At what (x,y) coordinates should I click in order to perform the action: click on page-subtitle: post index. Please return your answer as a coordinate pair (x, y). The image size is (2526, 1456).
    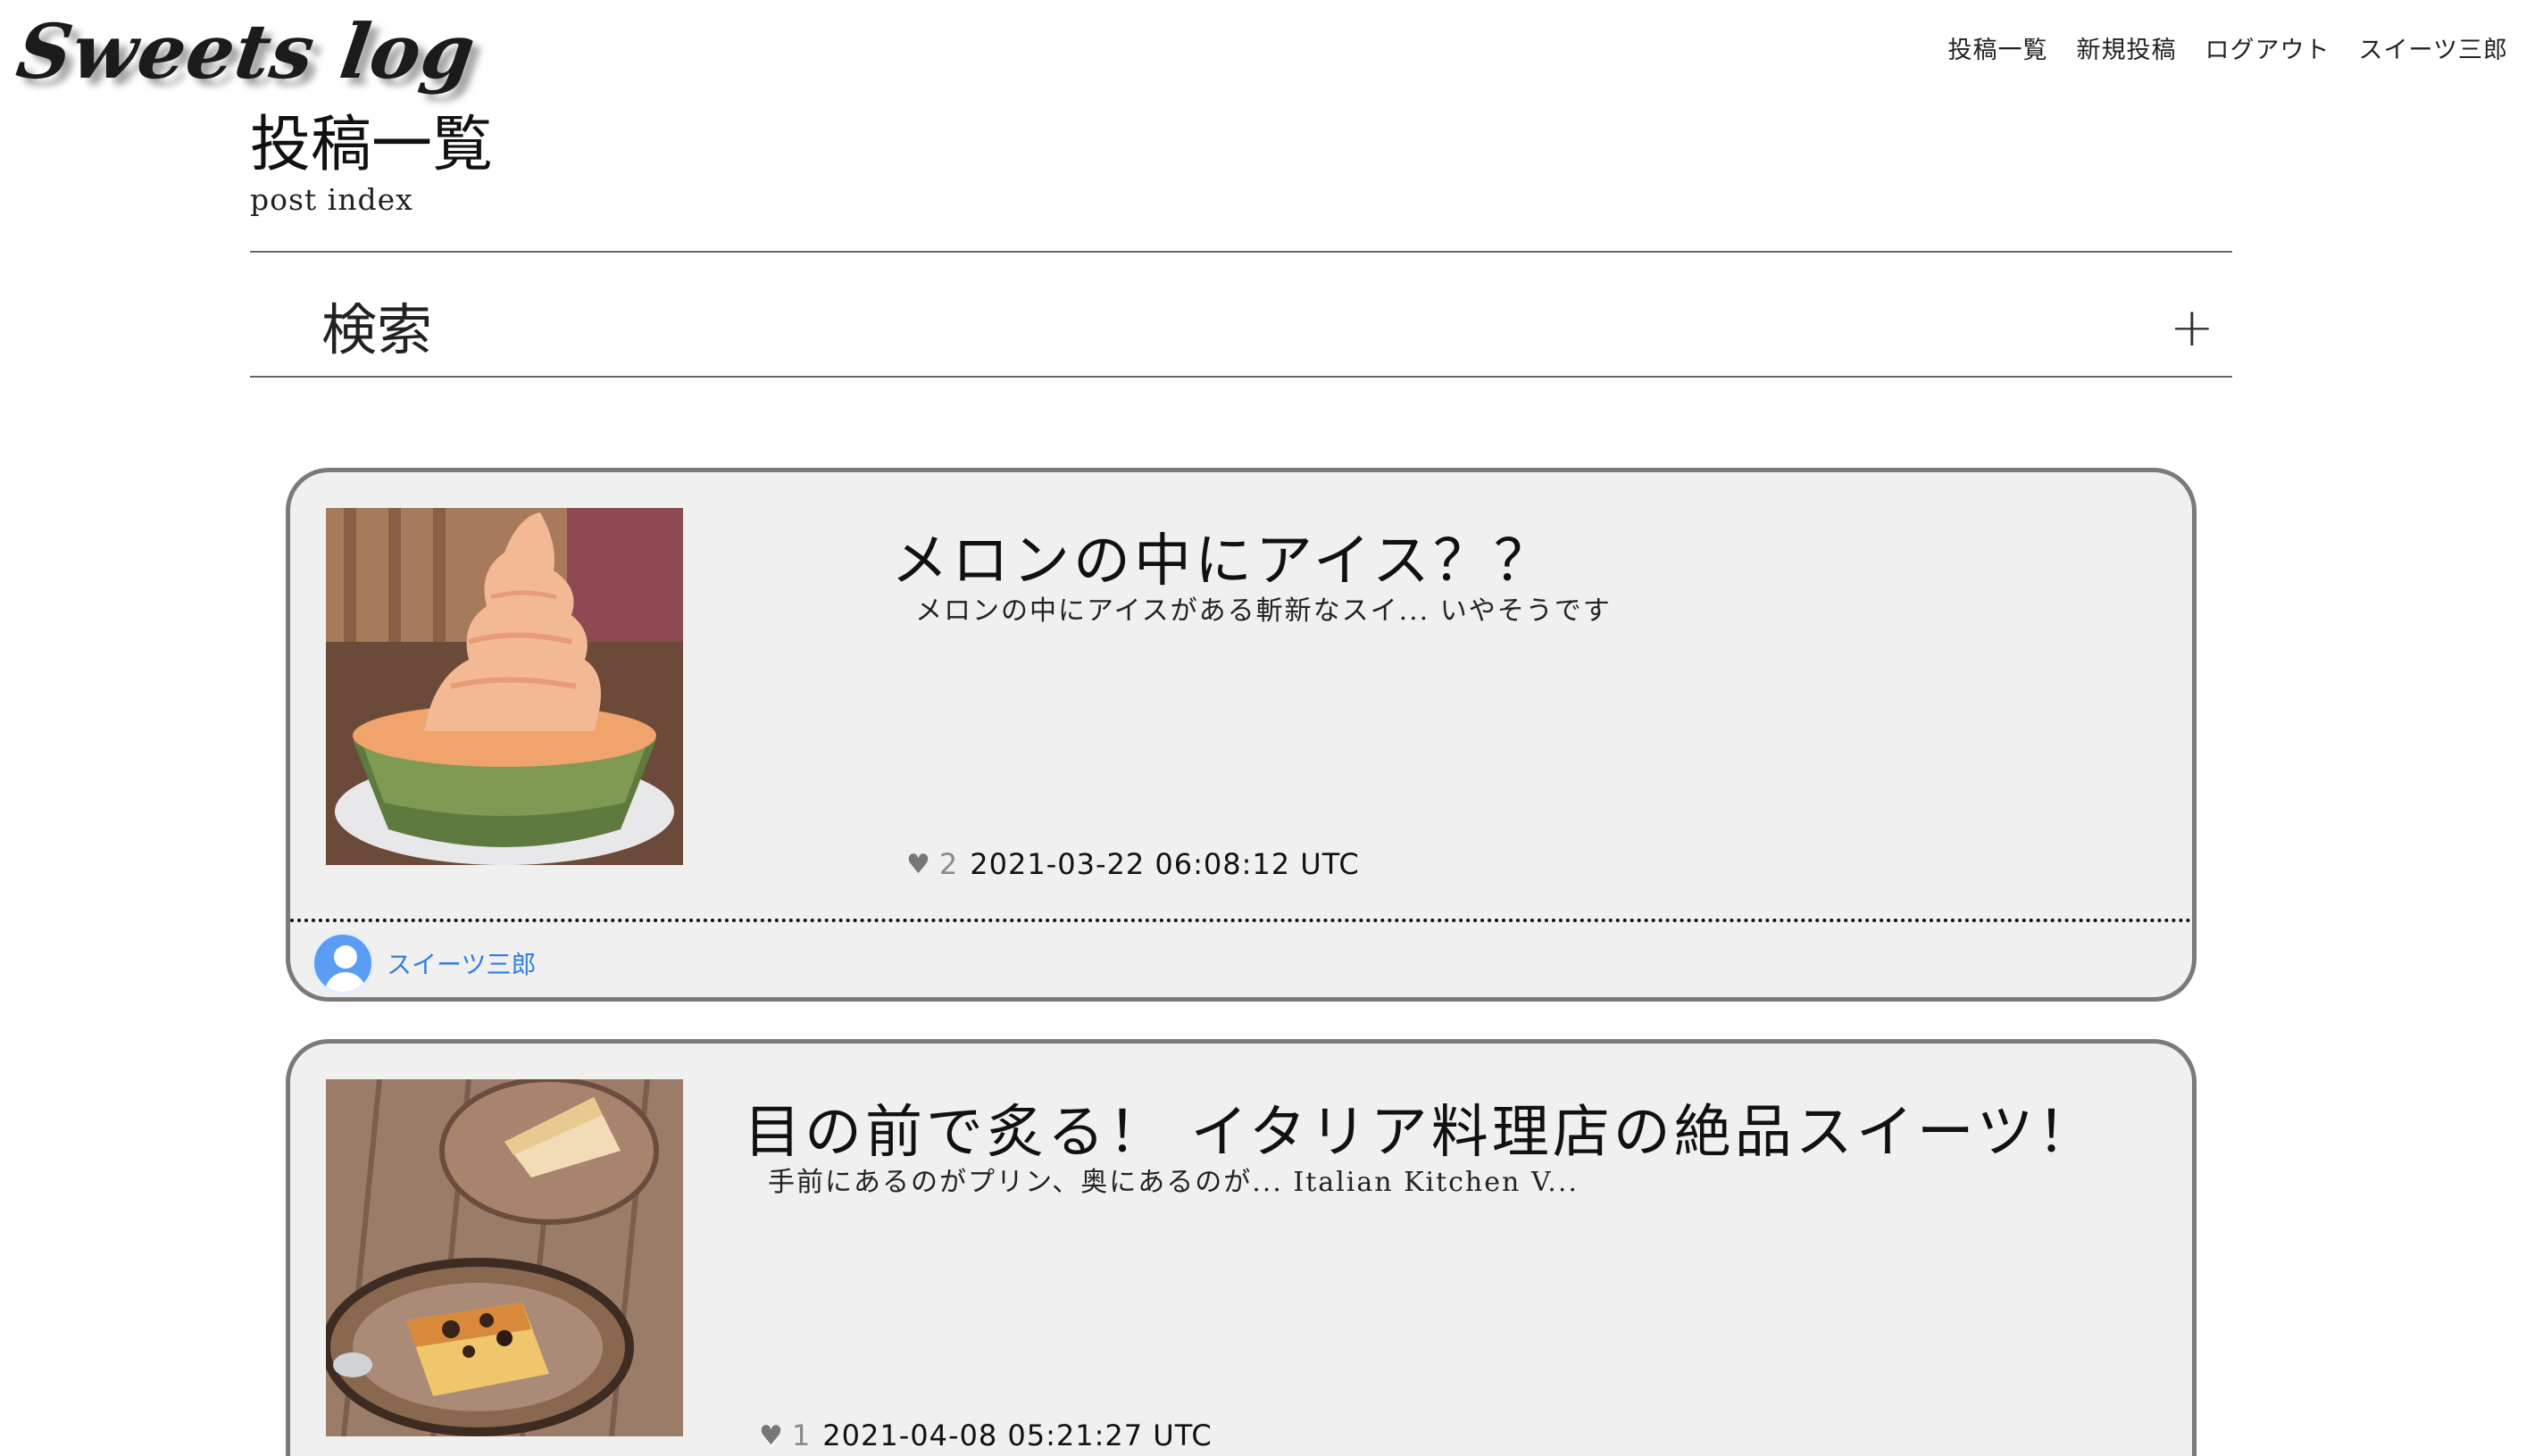
    Looking at the image, I should click on (331, 199).